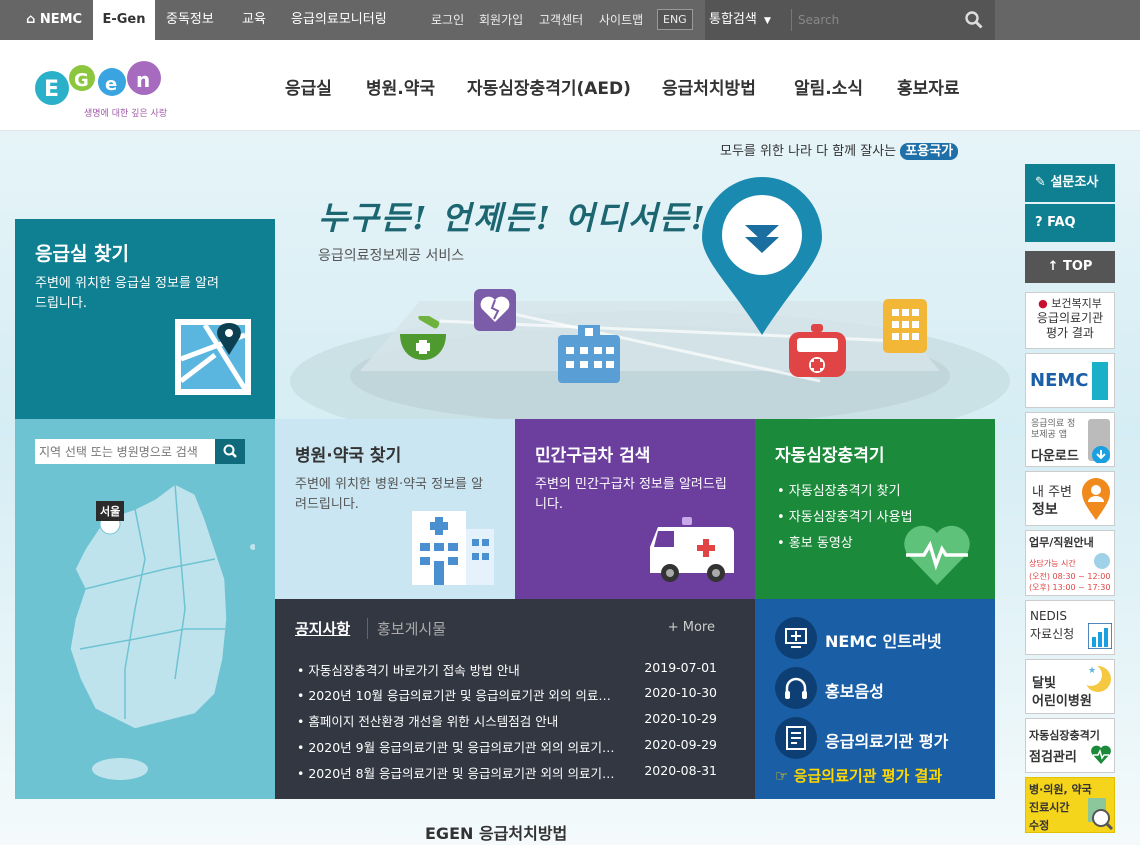  I want to click on er-search-button, so click(230, 451).